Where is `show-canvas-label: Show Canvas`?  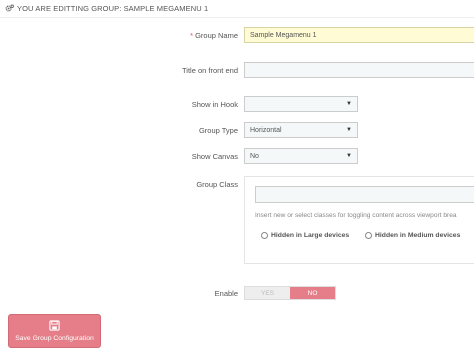 show-canvas-label: Show Canvas is located at coordinates (214, 156).